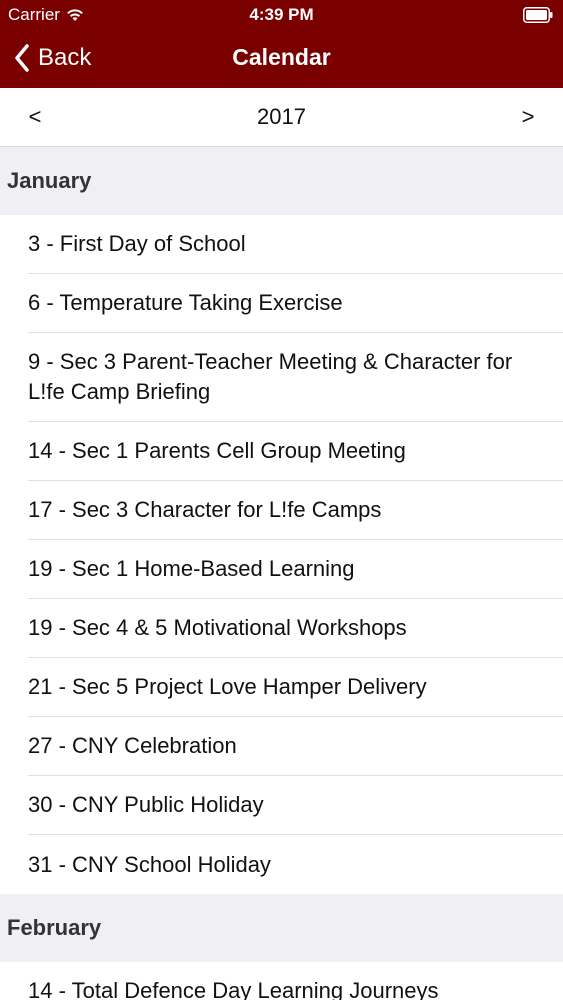  I want to click on year-label: 2017, so click(281, 116).